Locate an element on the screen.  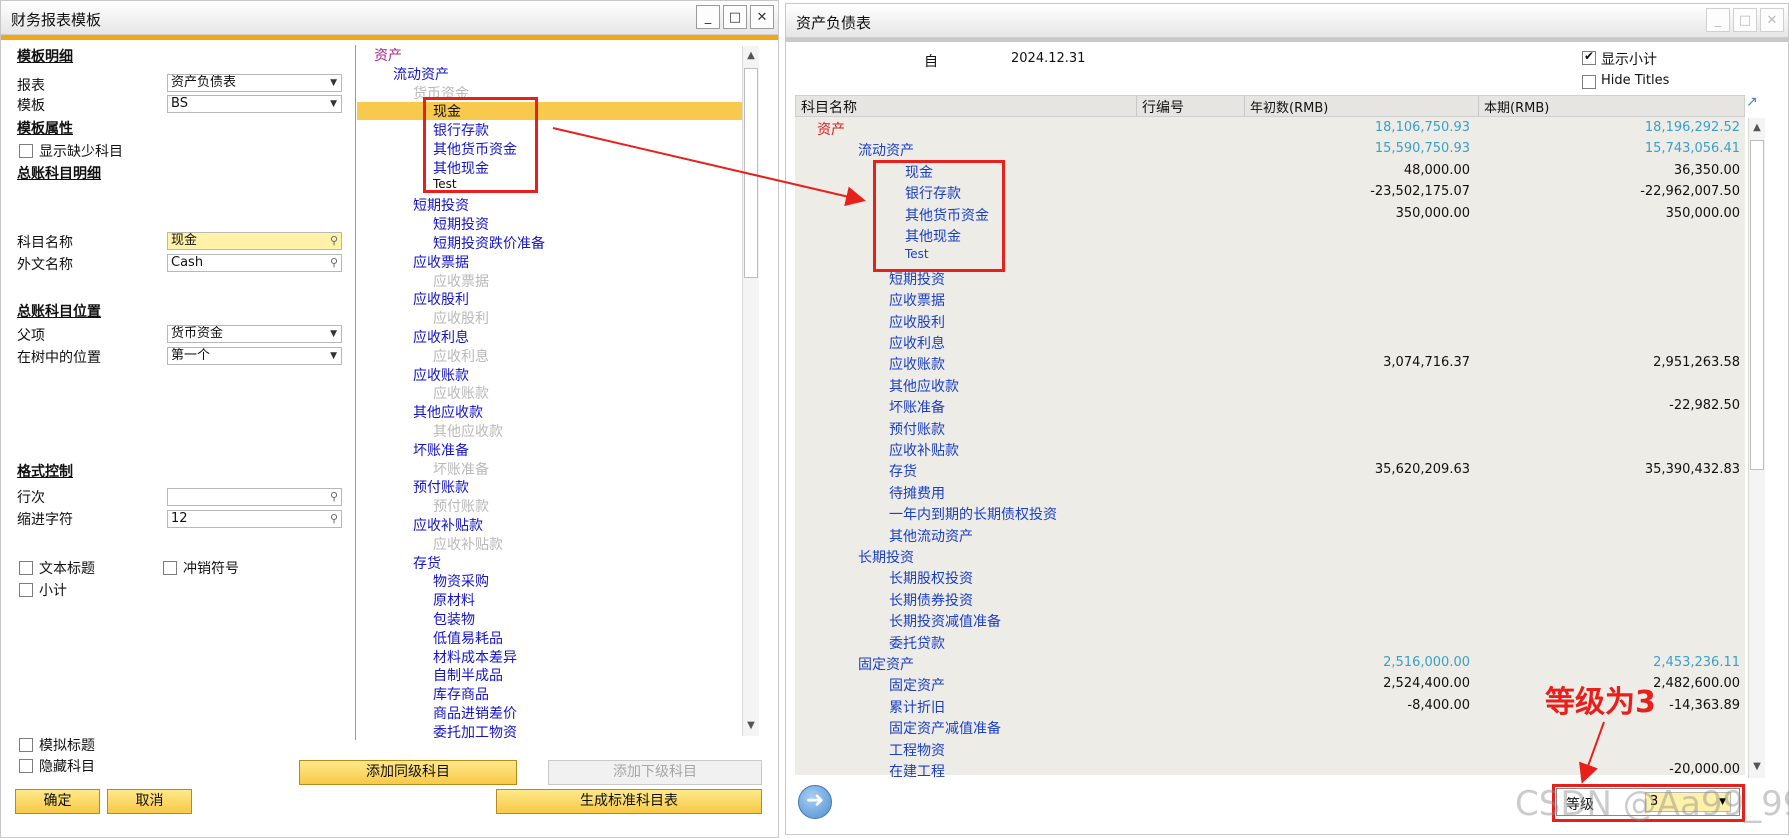
tree-item: 材料成本差异 is located at coordinates (475, 657).